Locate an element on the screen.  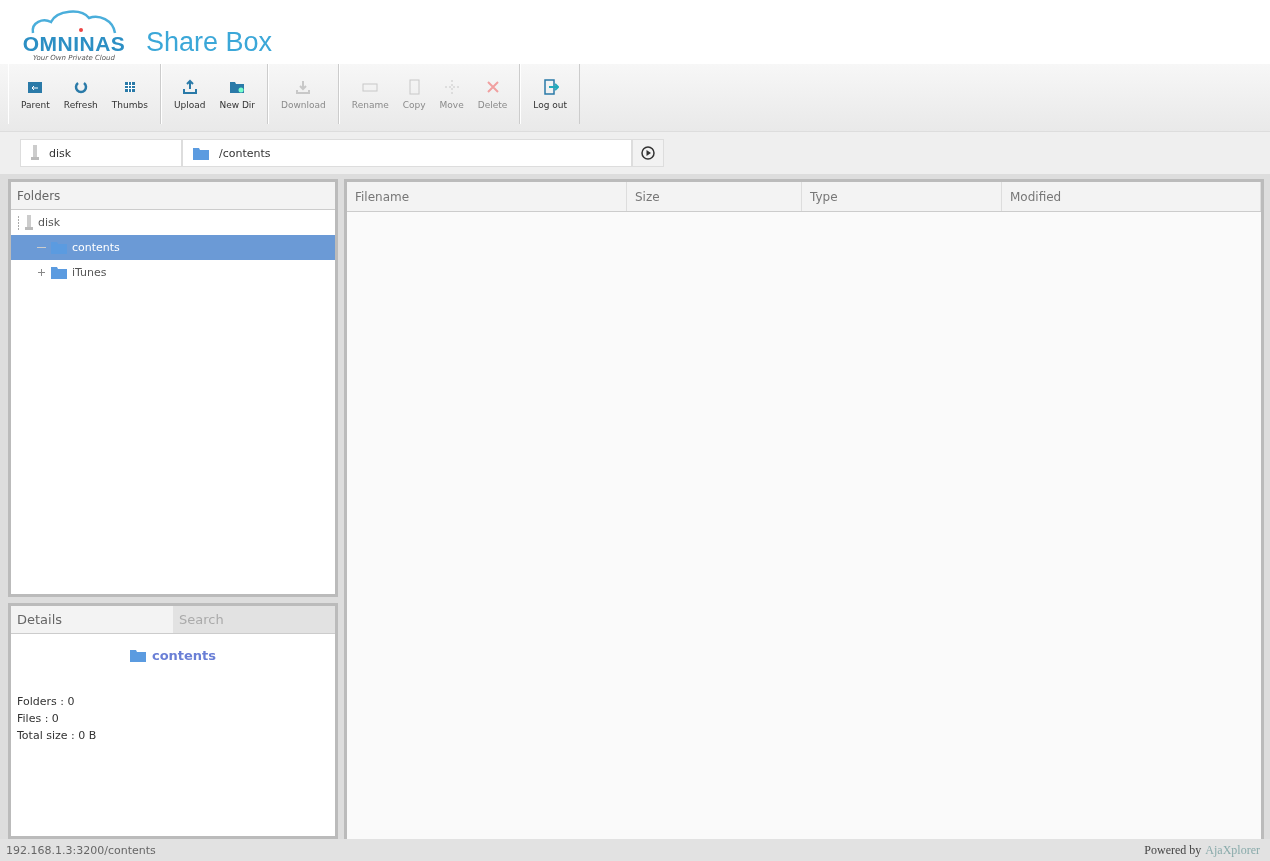
go-button is located at coordinates (648, 153).